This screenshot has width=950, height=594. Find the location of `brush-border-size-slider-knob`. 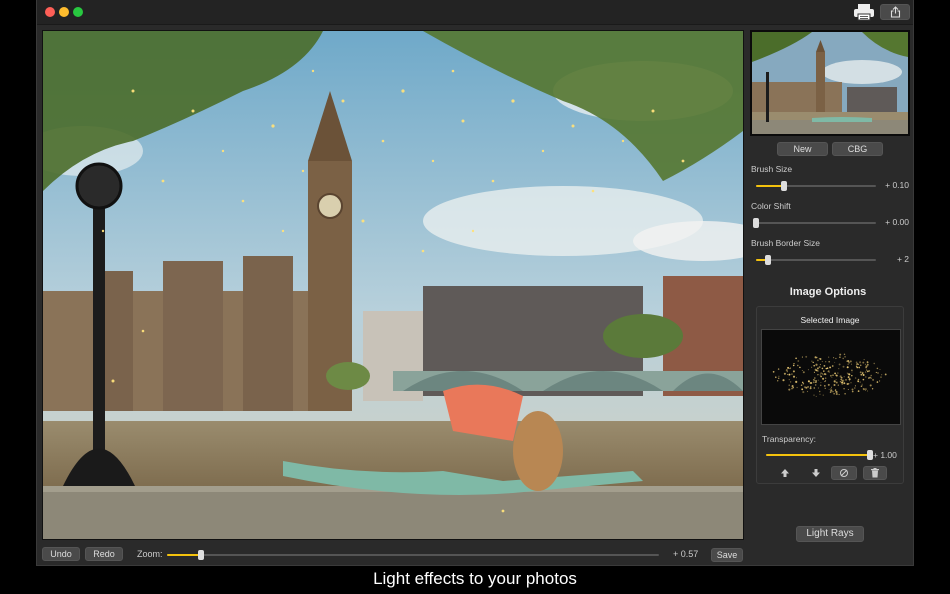

brush-border-size-slider-knob is located at coordinates (768, 260).